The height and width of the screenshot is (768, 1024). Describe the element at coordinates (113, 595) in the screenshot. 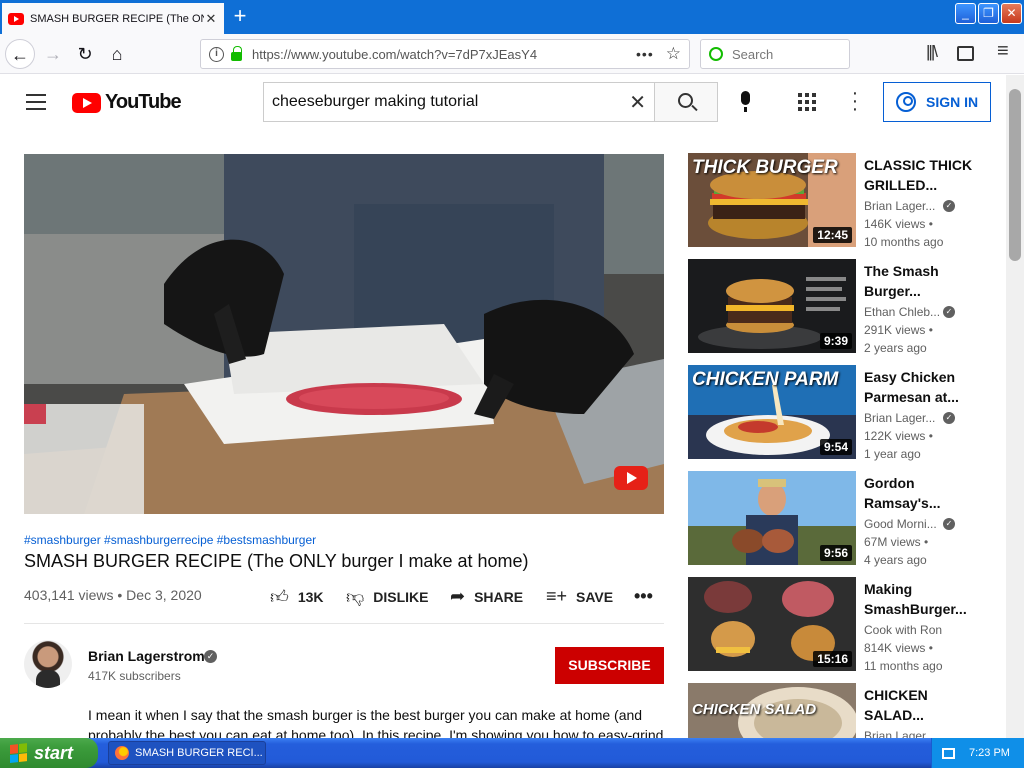

I see `video-view-date: 403,141 views • Dec 3, 2020` at that location.